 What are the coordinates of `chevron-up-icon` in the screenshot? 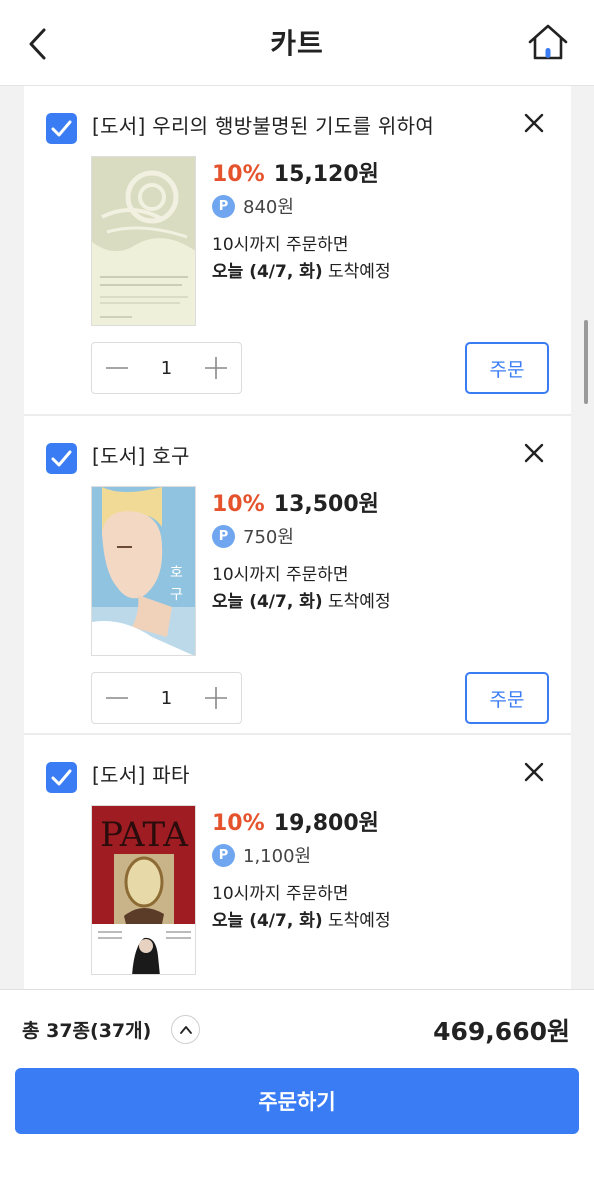 It's located at (185, 1029).